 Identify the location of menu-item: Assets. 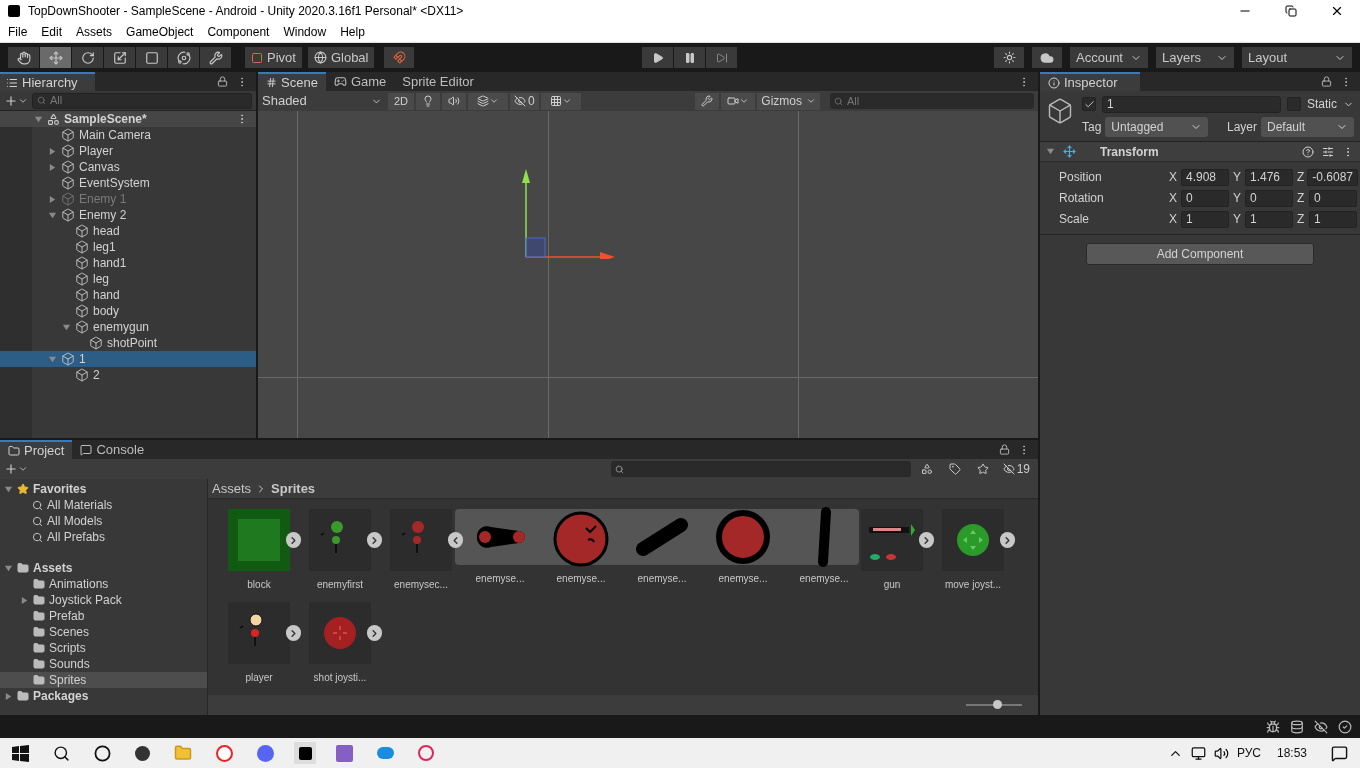
(94, 32).